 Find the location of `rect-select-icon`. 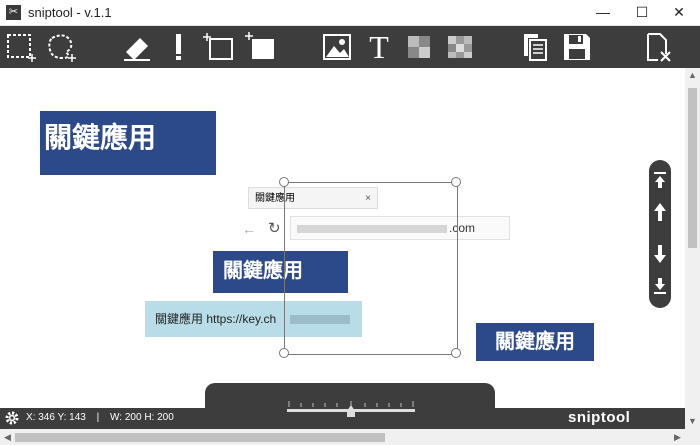

rect-select-icon is located at coordinates (21, 47).